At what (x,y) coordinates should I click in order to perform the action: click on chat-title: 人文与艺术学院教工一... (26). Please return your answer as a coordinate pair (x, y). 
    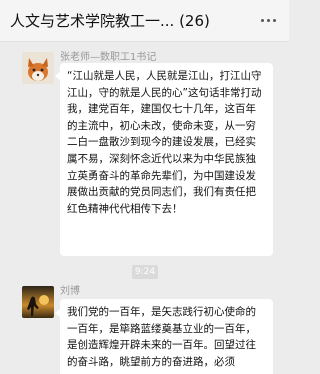
    Looking at the image, I should click on (110, 21).